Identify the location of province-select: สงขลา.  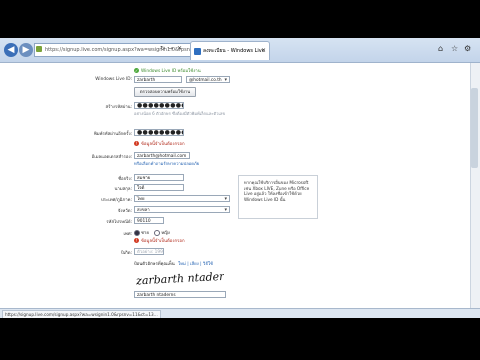
(182, 209).